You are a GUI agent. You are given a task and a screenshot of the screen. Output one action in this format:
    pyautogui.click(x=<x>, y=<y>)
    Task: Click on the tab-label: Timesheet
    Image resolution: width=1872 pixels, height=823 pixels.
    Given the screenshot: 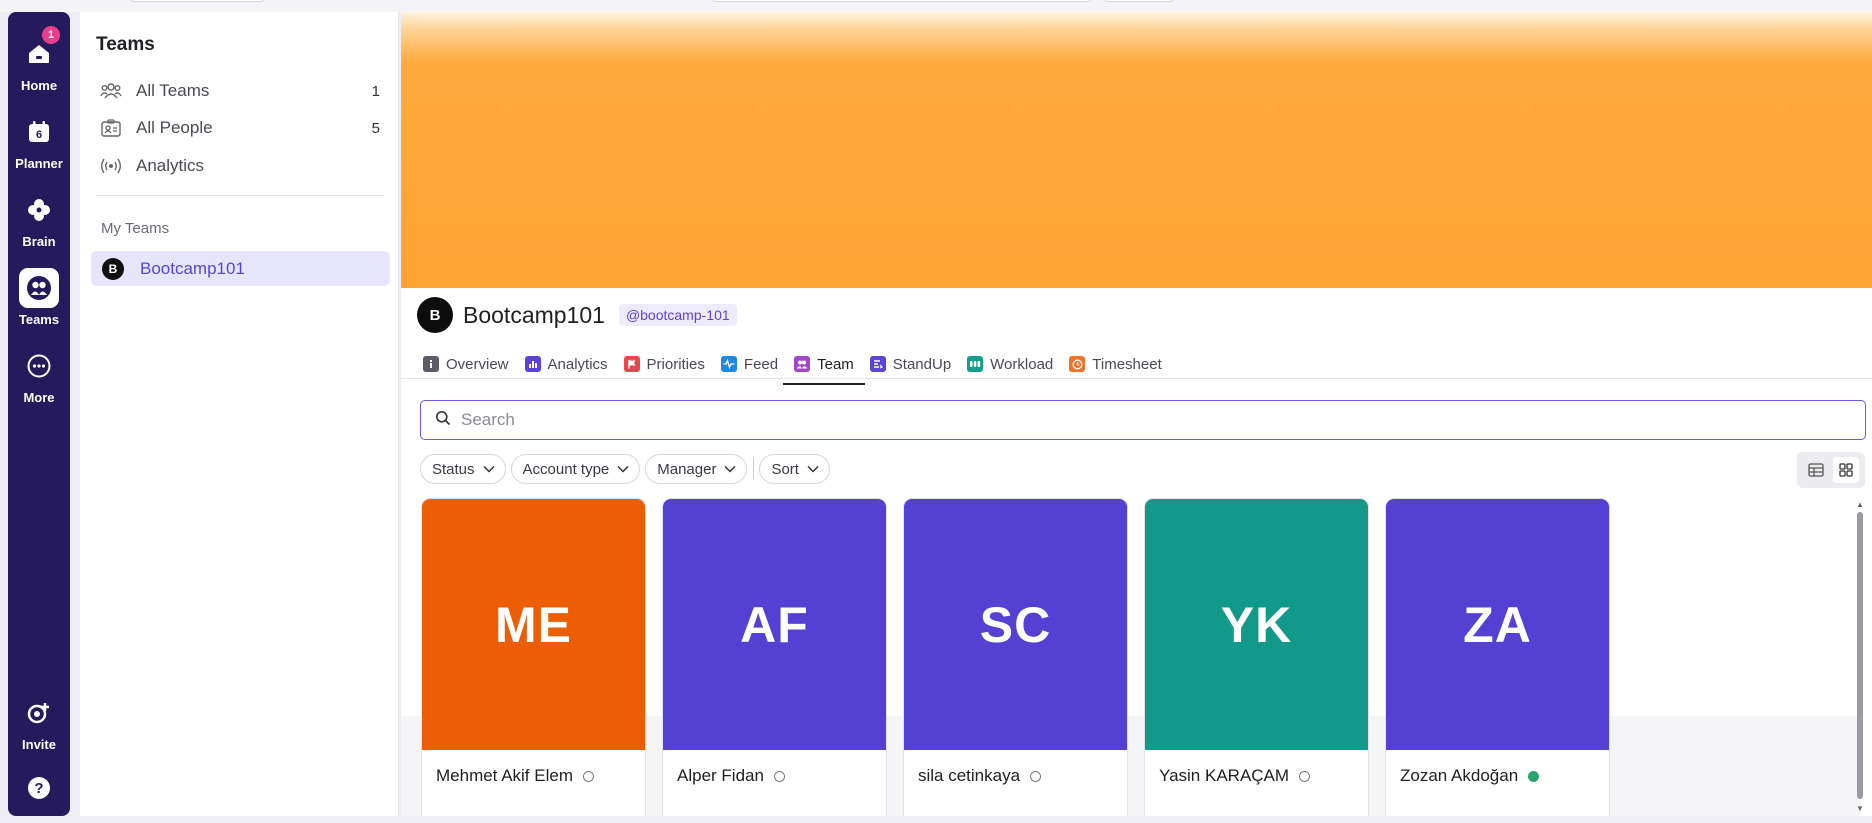 What is the action you would take?
    pyautogui.click(x=1127, y=364)
    